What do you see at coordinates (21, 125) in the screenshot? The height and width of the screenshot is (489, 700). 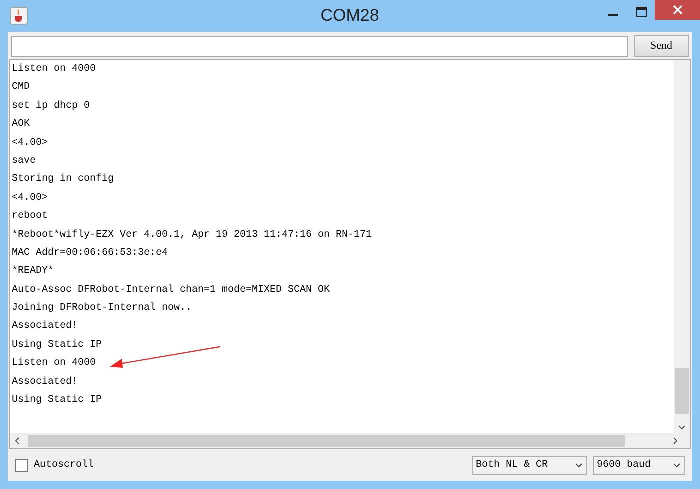 I see `output-line: AOK` at bounding box center [21, 125].